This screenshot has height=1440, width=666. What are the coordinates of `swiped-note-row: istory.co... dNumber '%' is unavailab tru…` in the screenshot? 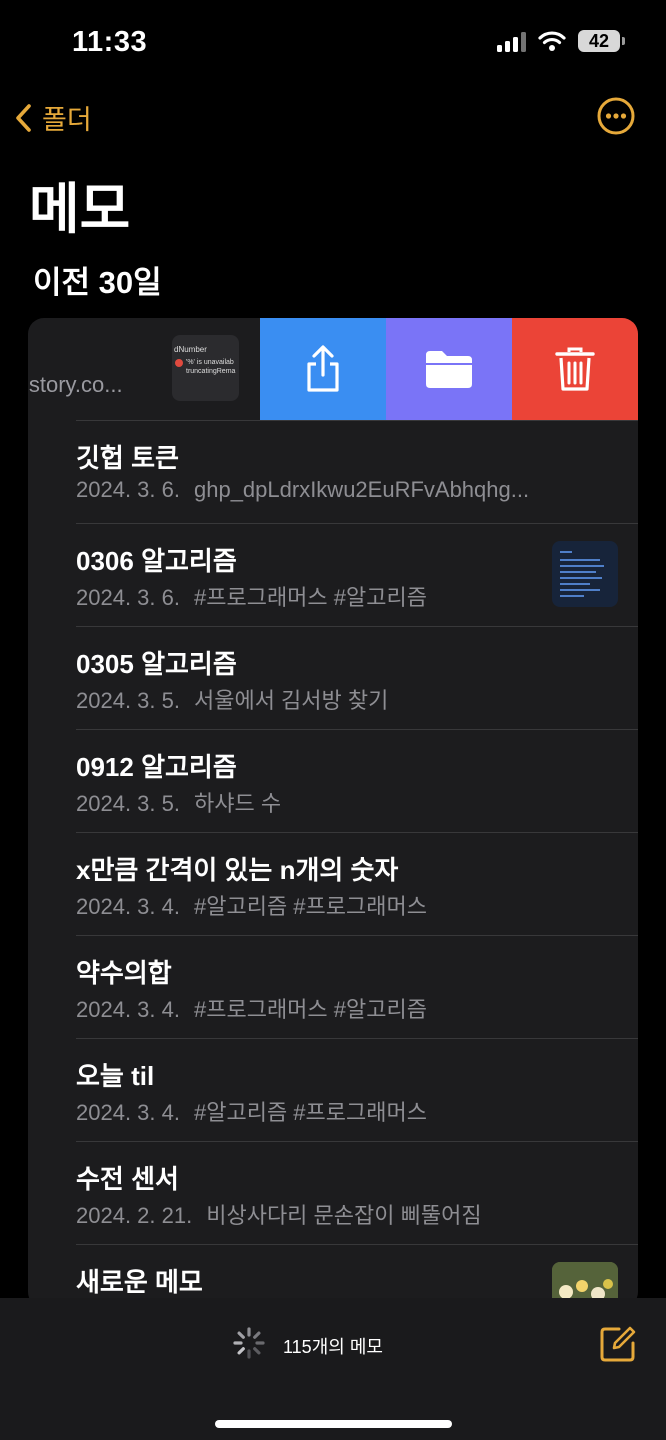 It's located at (333, 369).